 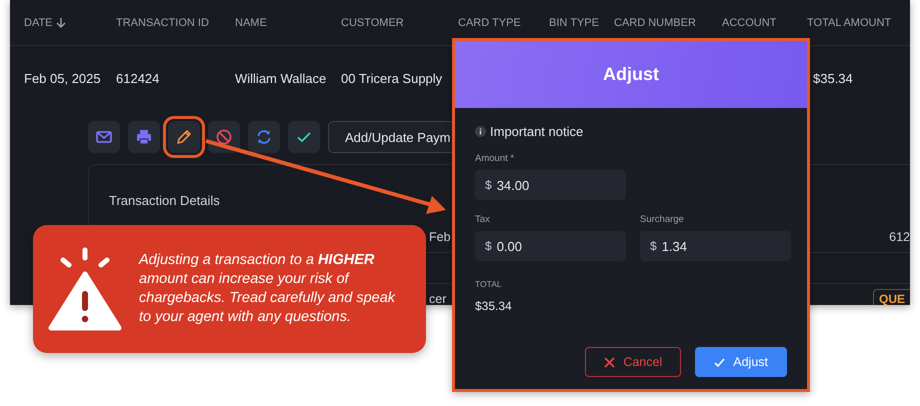 What do you see at coordinates (715, 246) in the screenshot?
I see `input-field: $ 1.34` at bounding box center [715, 246].